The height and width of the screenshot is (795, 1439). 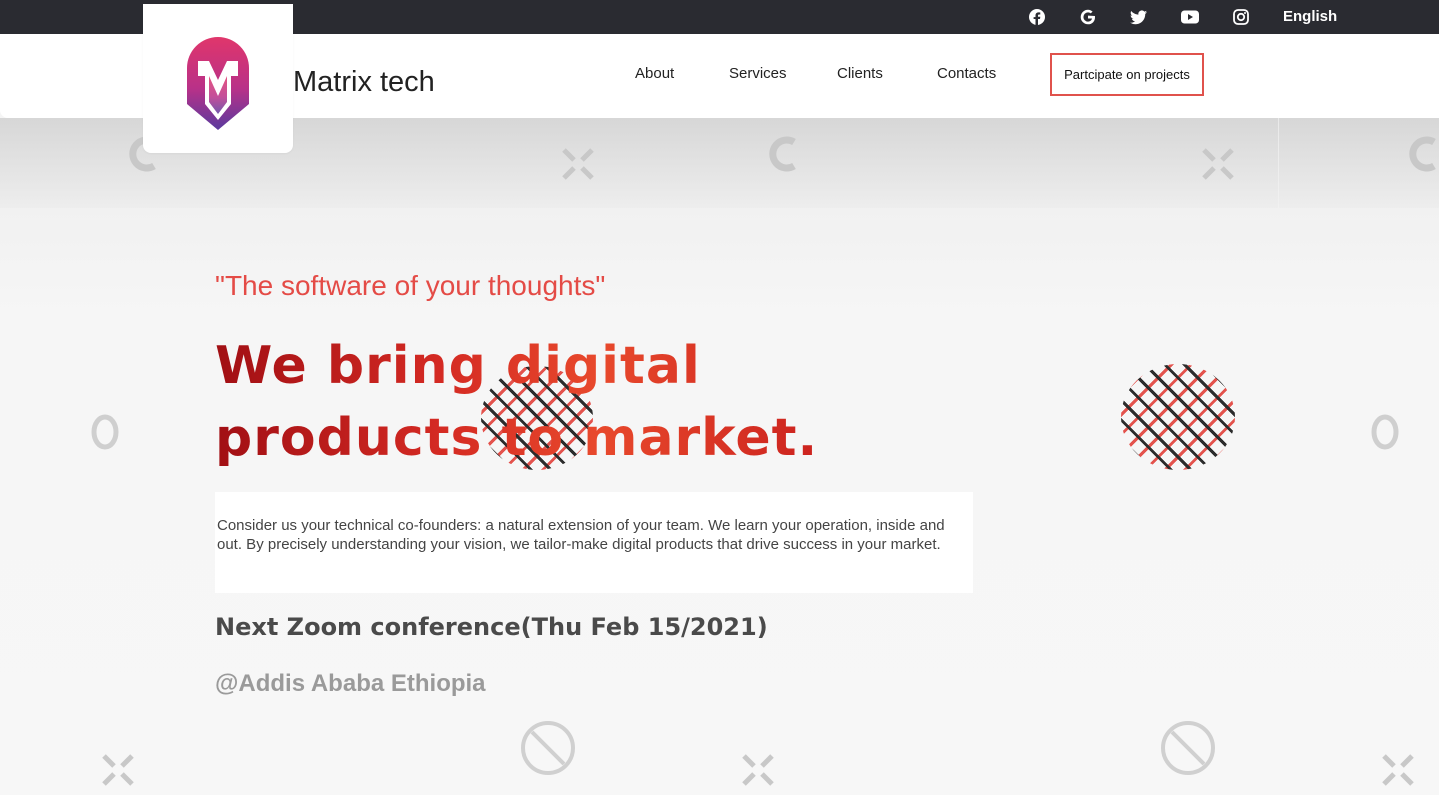 What do you see at coordinates (350, 683) in the screenshot?
I see `event-location: @Addis Ababa Ethiopia` at bounding box center [350, 683].